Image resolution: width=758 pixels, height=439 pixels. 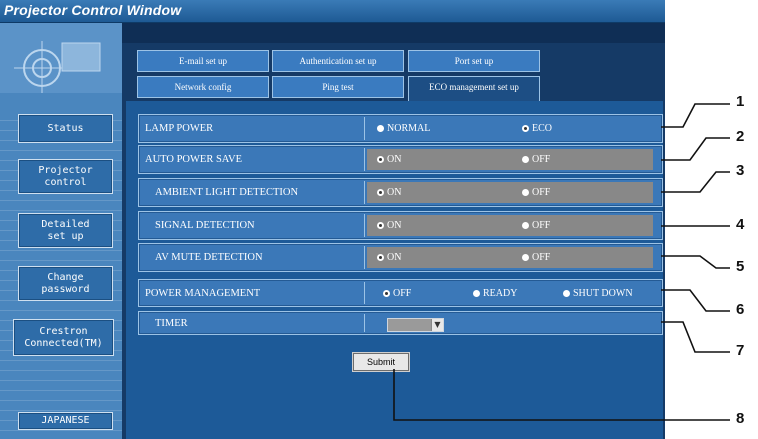 What do you see at coordinates (740, 309) in the screenshot?
I see `callout-number: 6` at bounding box center [740, 309].